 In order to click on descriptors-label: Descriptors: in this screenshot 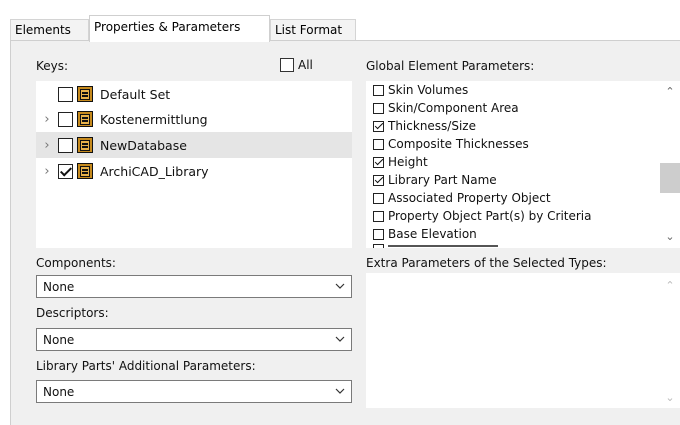, I will do `click(72, 313)`.